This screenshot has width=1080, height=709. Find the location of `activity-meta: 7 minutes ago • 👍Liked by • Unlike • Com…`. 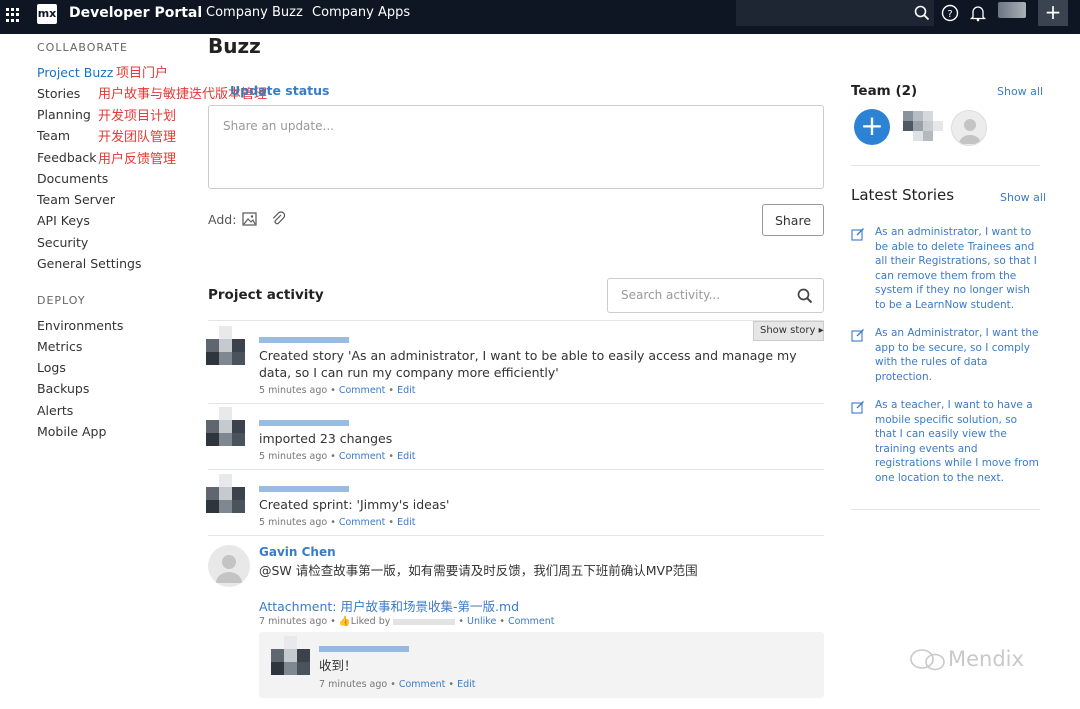

activity-meta: 7 minutes ago • 👍Liked by • Unlike • Com… is located at coordinates (407, 621).